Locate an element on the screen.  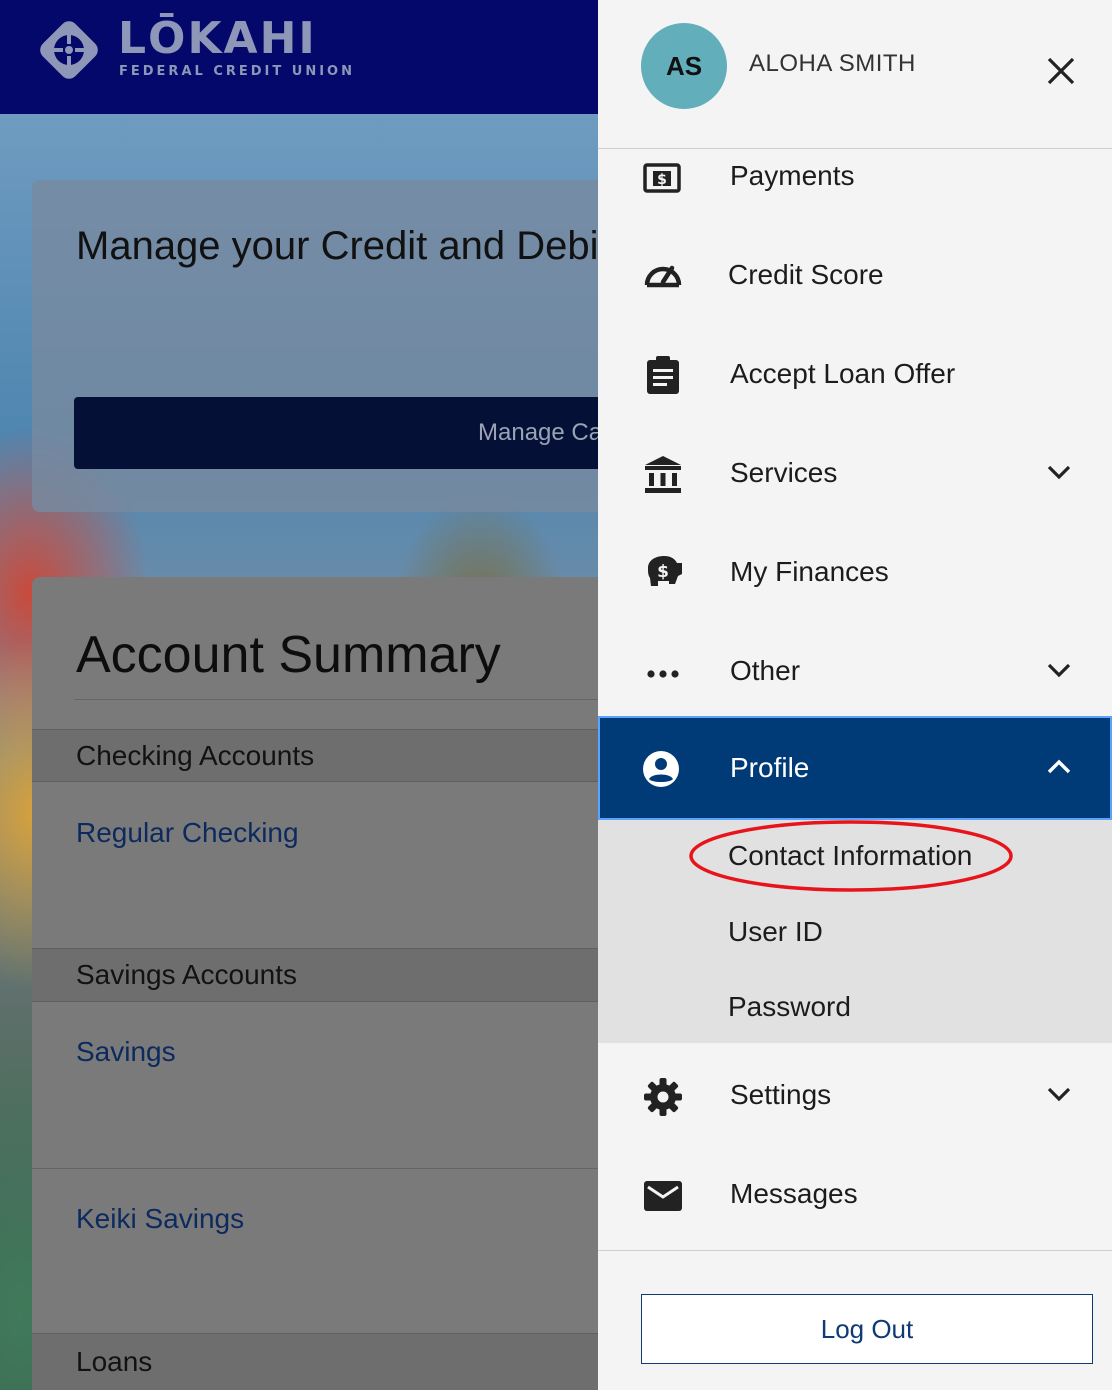
section-savings: Savings Accounts is located at coordinates (316, 975).